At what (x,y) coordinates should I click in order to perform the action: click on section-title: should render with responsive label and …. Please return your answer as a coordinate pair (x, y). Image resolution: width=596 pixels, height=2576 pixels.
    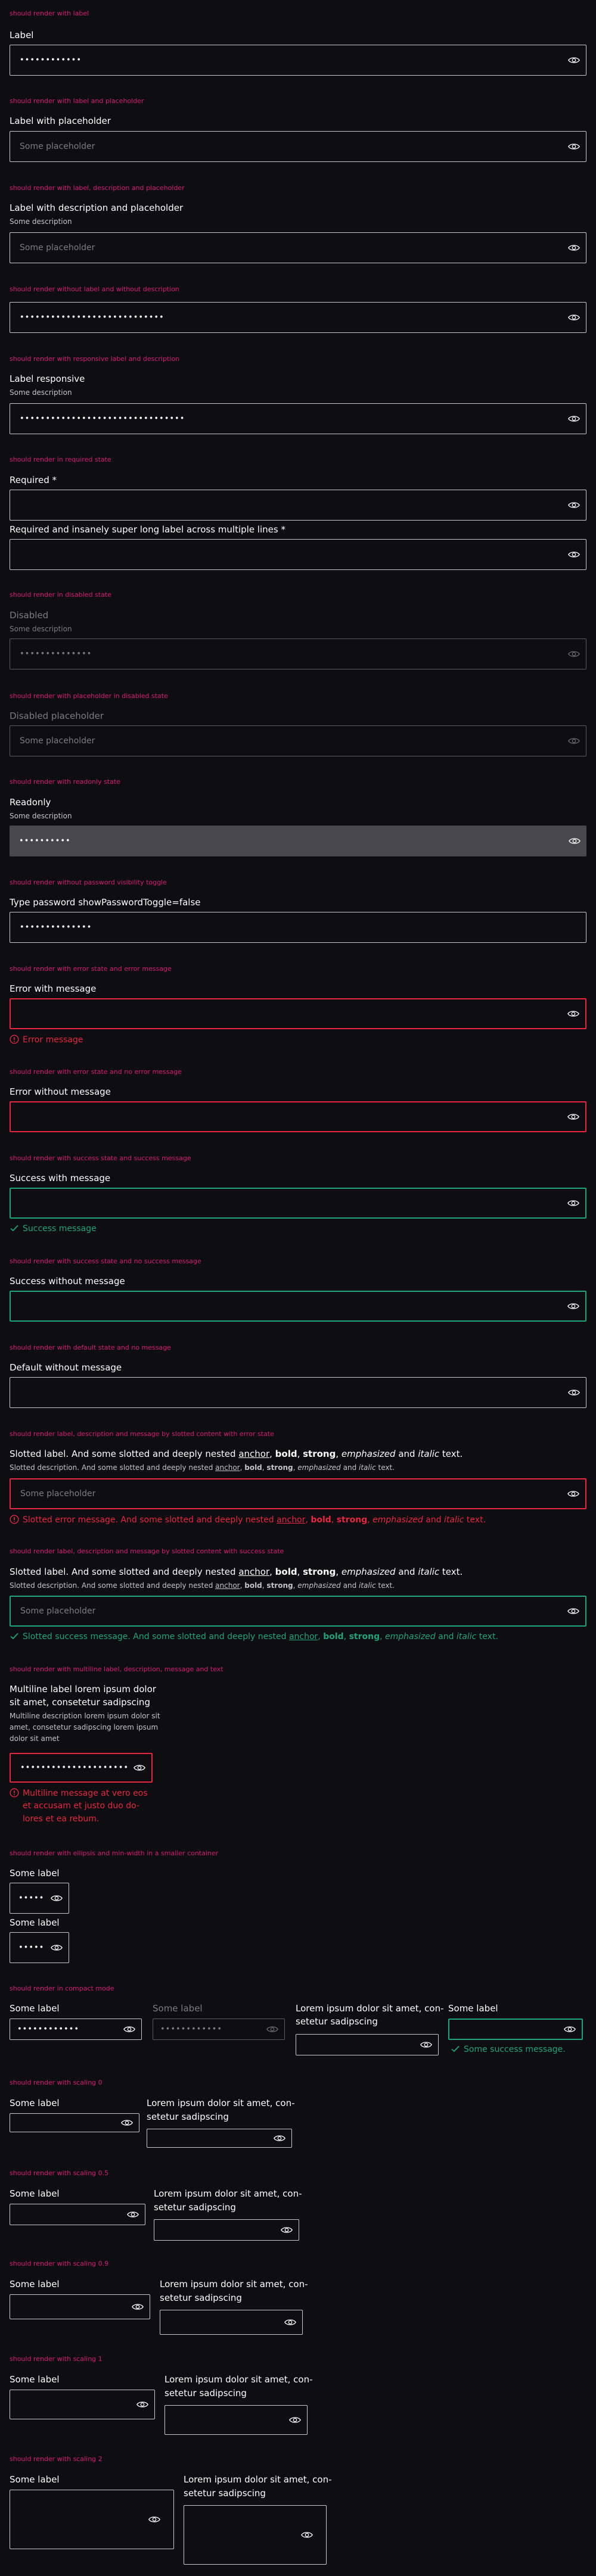
    Looking at the image, I should click on (95, 359).